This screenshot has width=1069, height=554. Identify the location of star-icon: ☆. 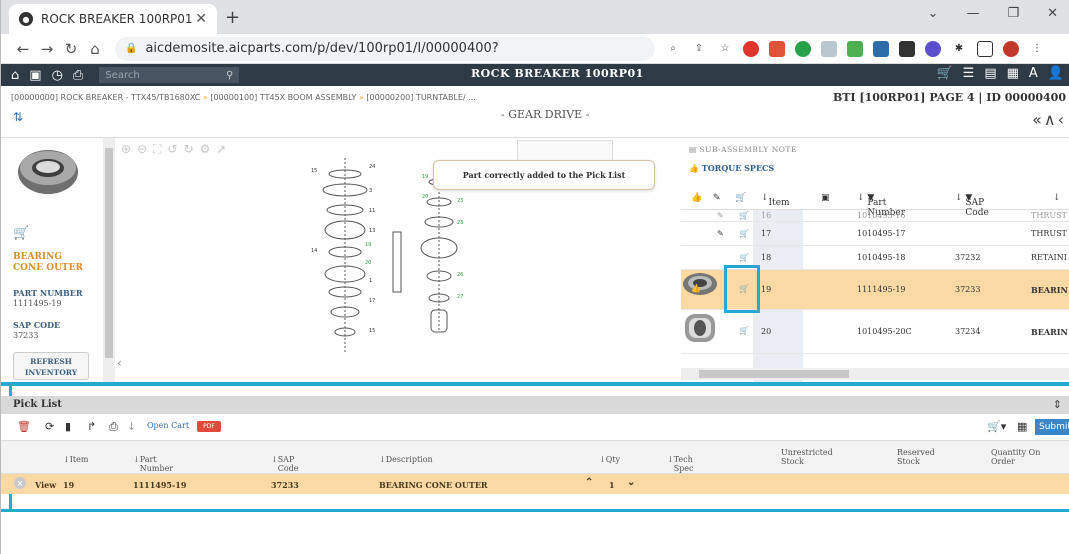
(725, 49).